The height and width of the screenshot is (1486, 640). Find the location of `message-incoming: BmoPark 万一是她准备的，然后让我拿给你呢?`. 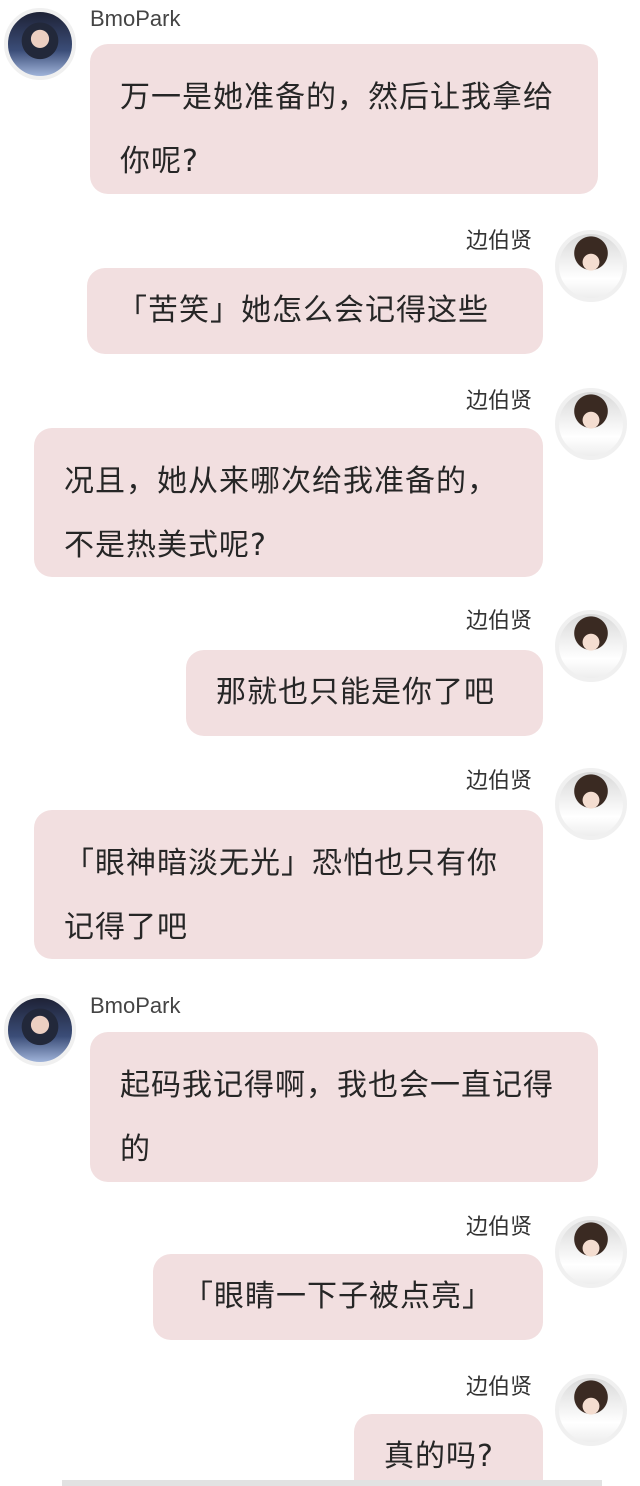

message-incoming: BmoPark 万一是她准备的，然后让我拿给你呢? is located at coordinates (320, 100).